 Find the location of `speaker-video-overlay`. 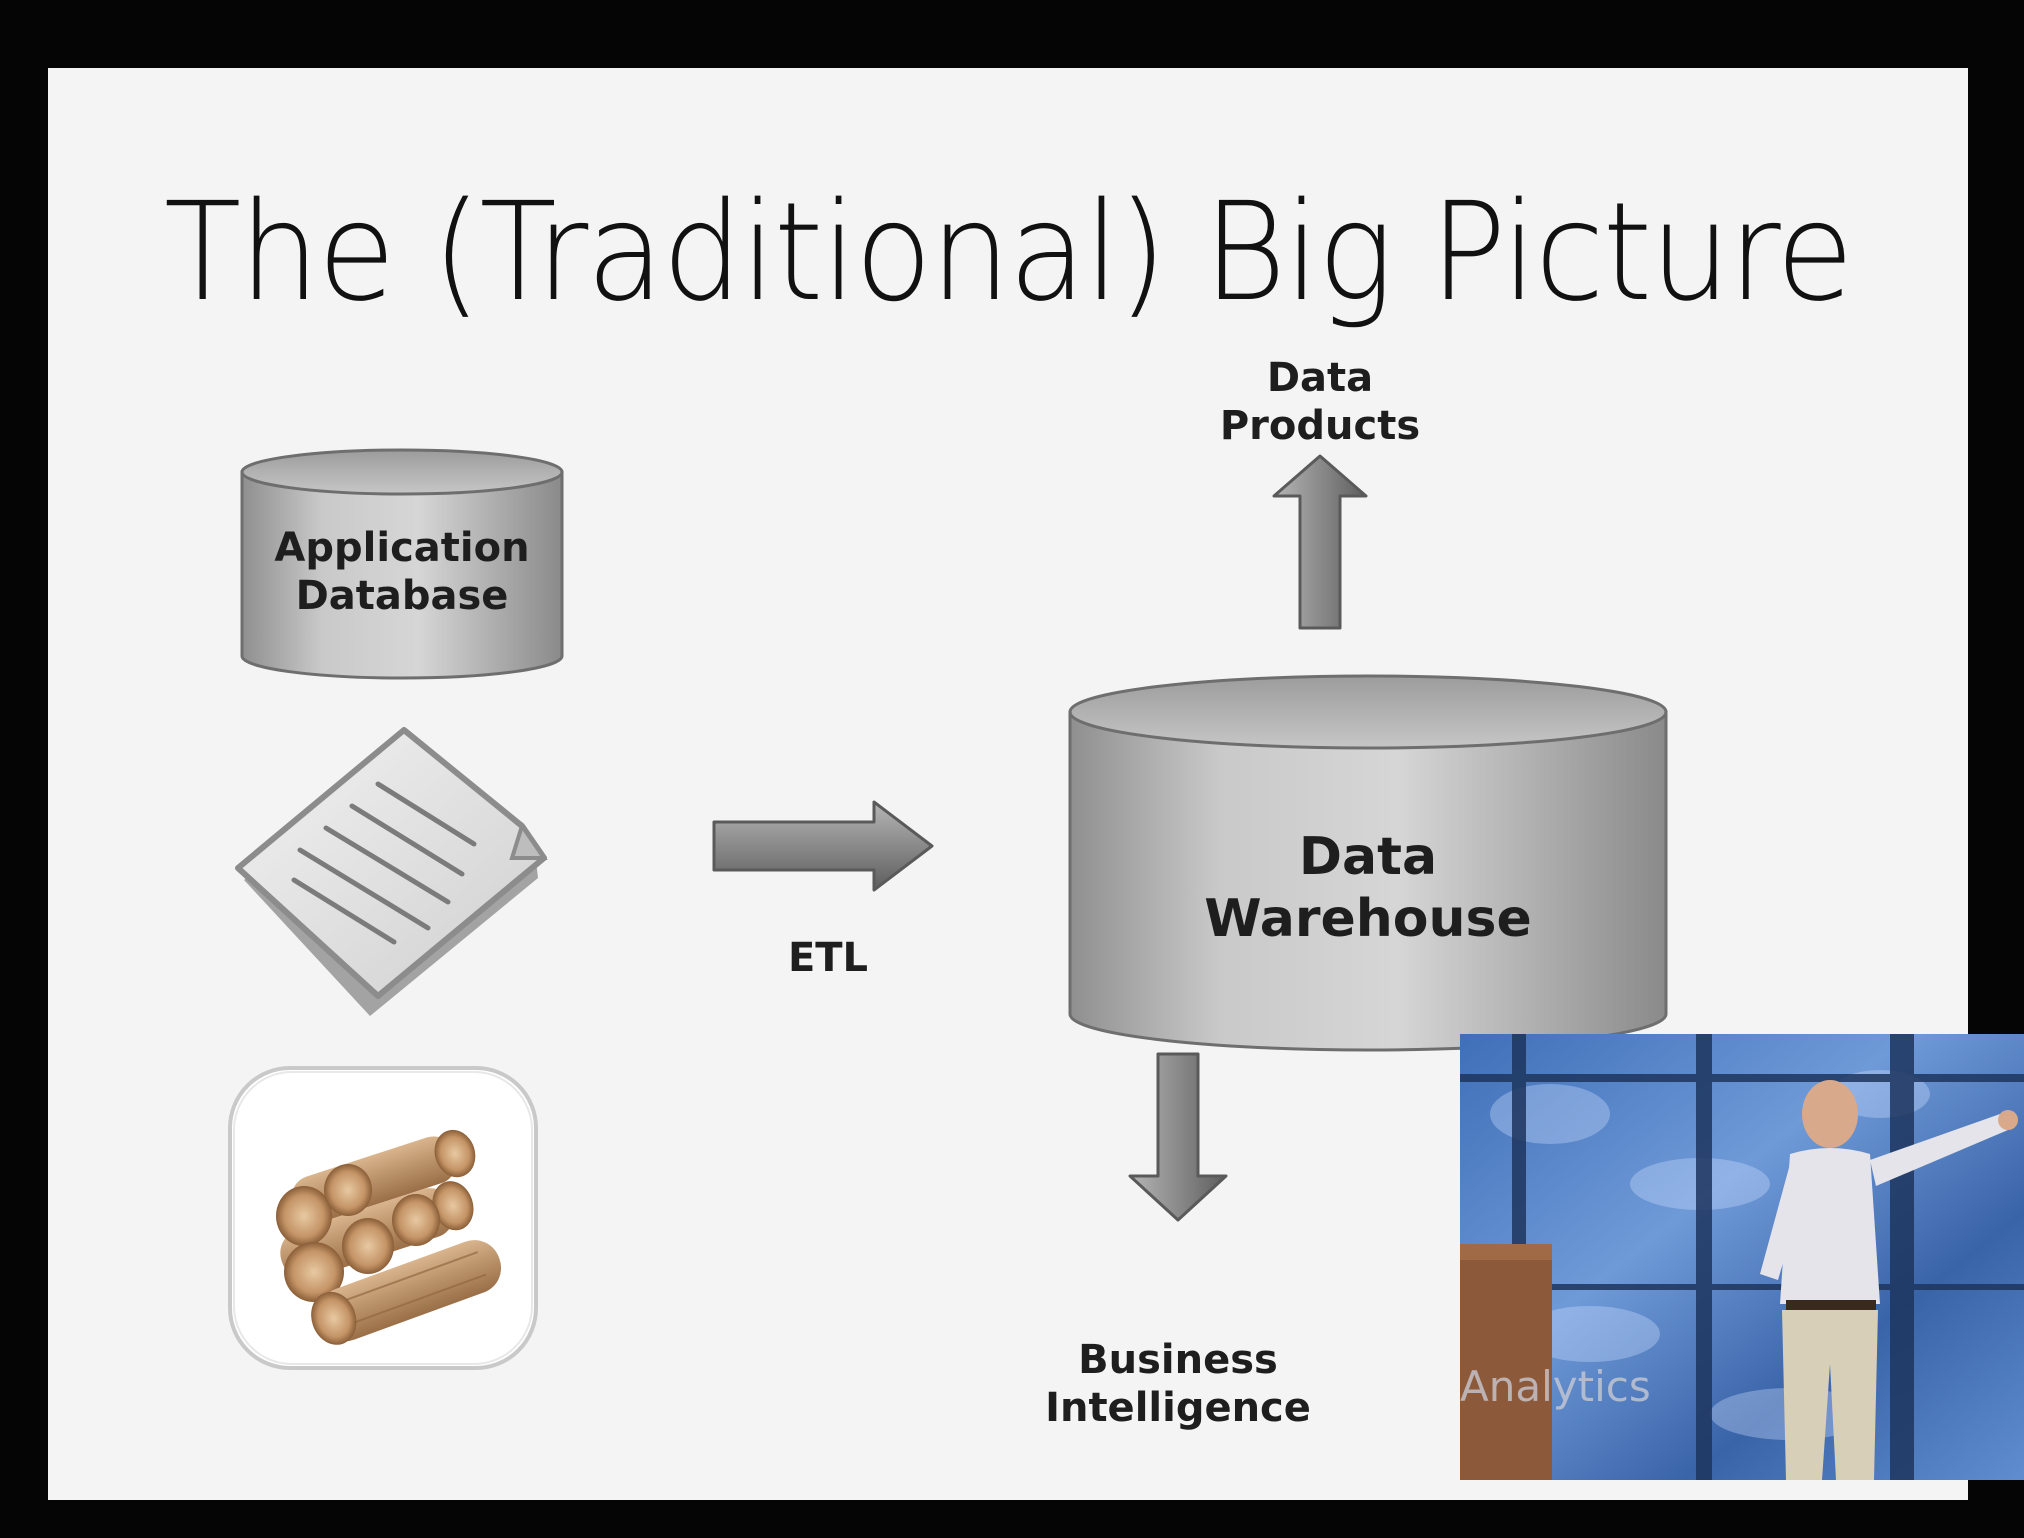

speaker-video-overlay is located at coordinates (1742, 1257).